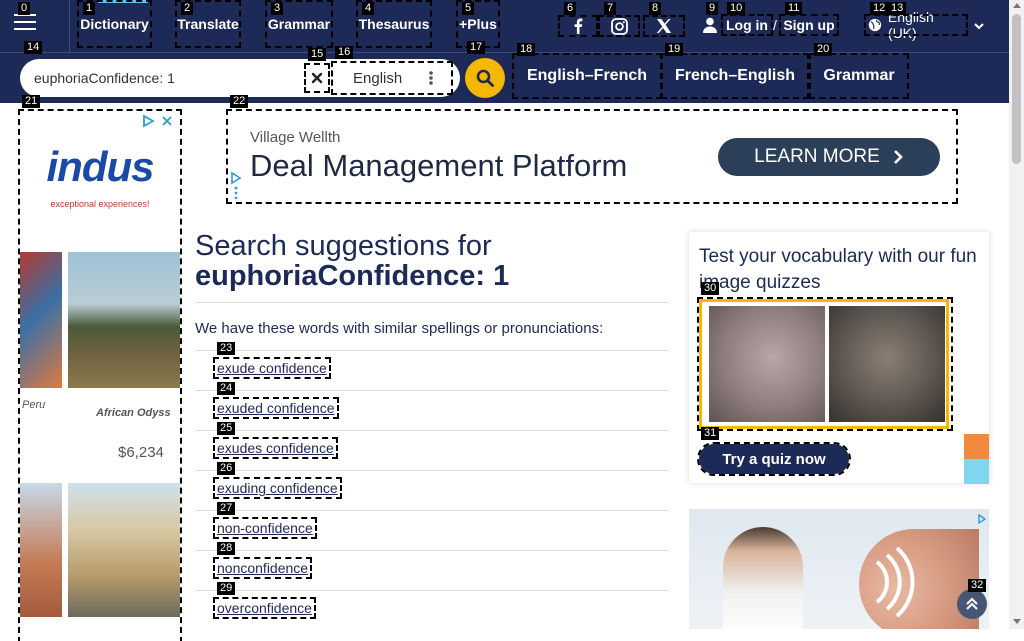 This screenshot has height=641, width=1024. Describe the element at coordinates (272, 368) in the screenshot. I see `suggestion-link: exude confidence` at that location.